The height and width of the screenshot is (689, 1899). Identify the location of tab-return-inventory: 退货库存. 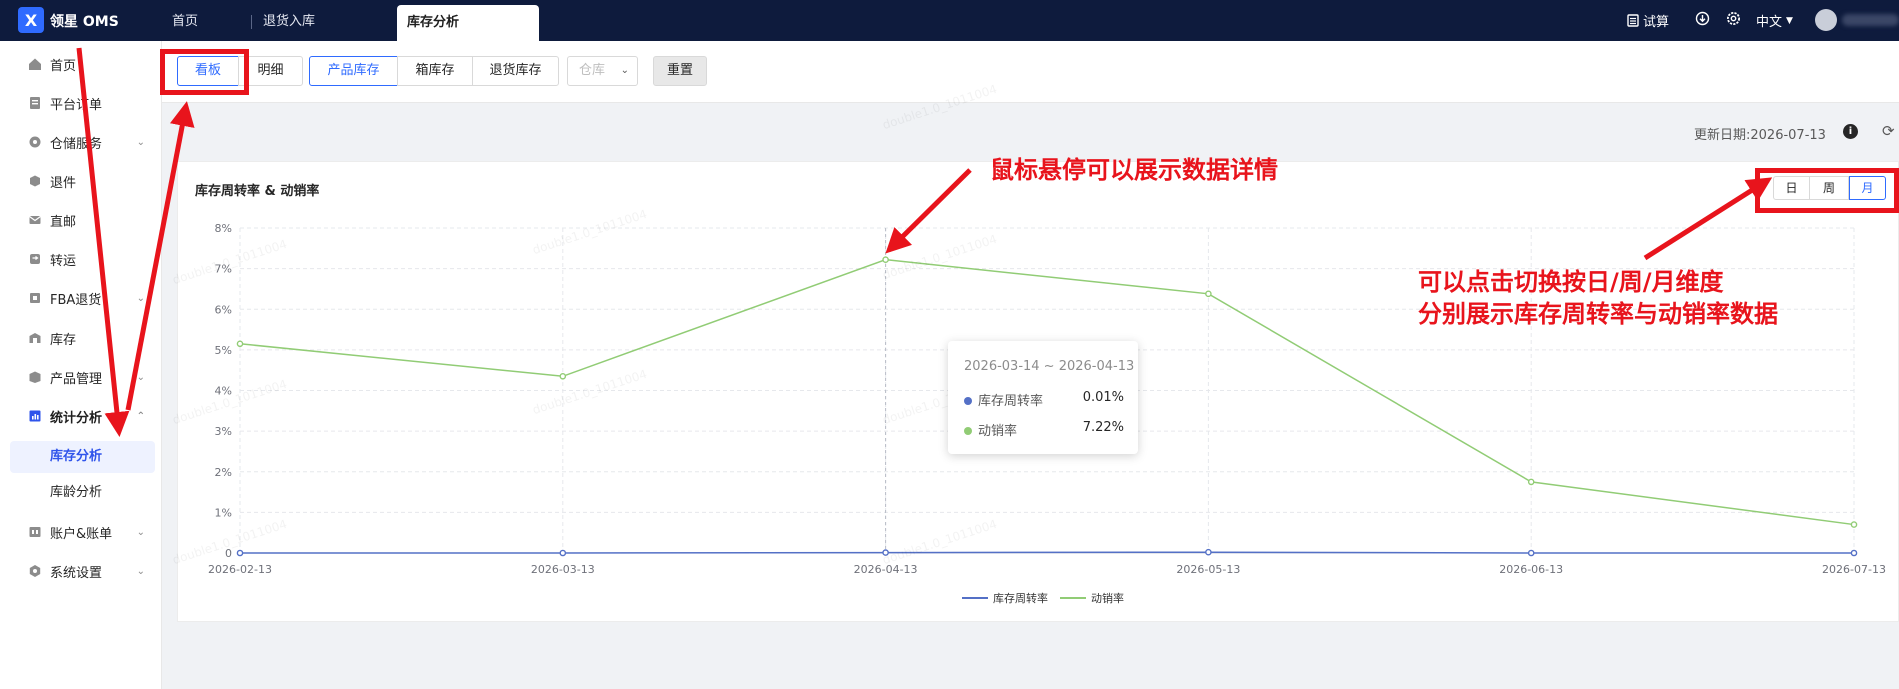
(515, 71).